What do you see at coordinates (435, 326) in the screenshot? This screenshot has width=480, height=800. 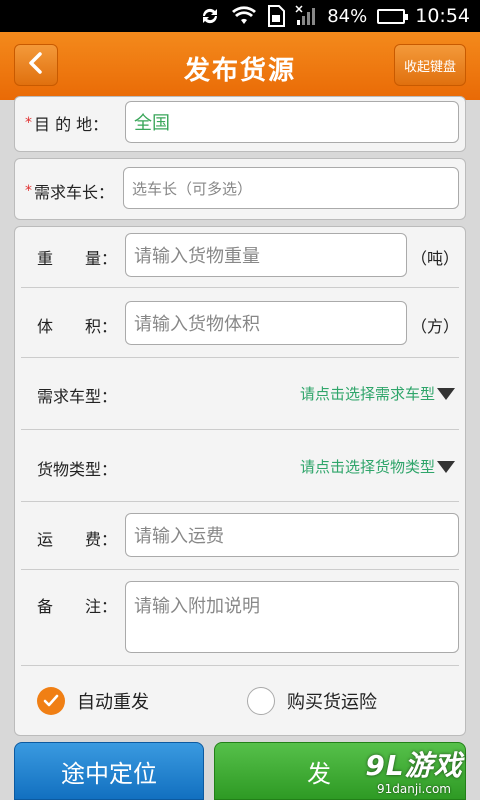 I see `volume-unit: （方）` at bounding box center [435, 326].